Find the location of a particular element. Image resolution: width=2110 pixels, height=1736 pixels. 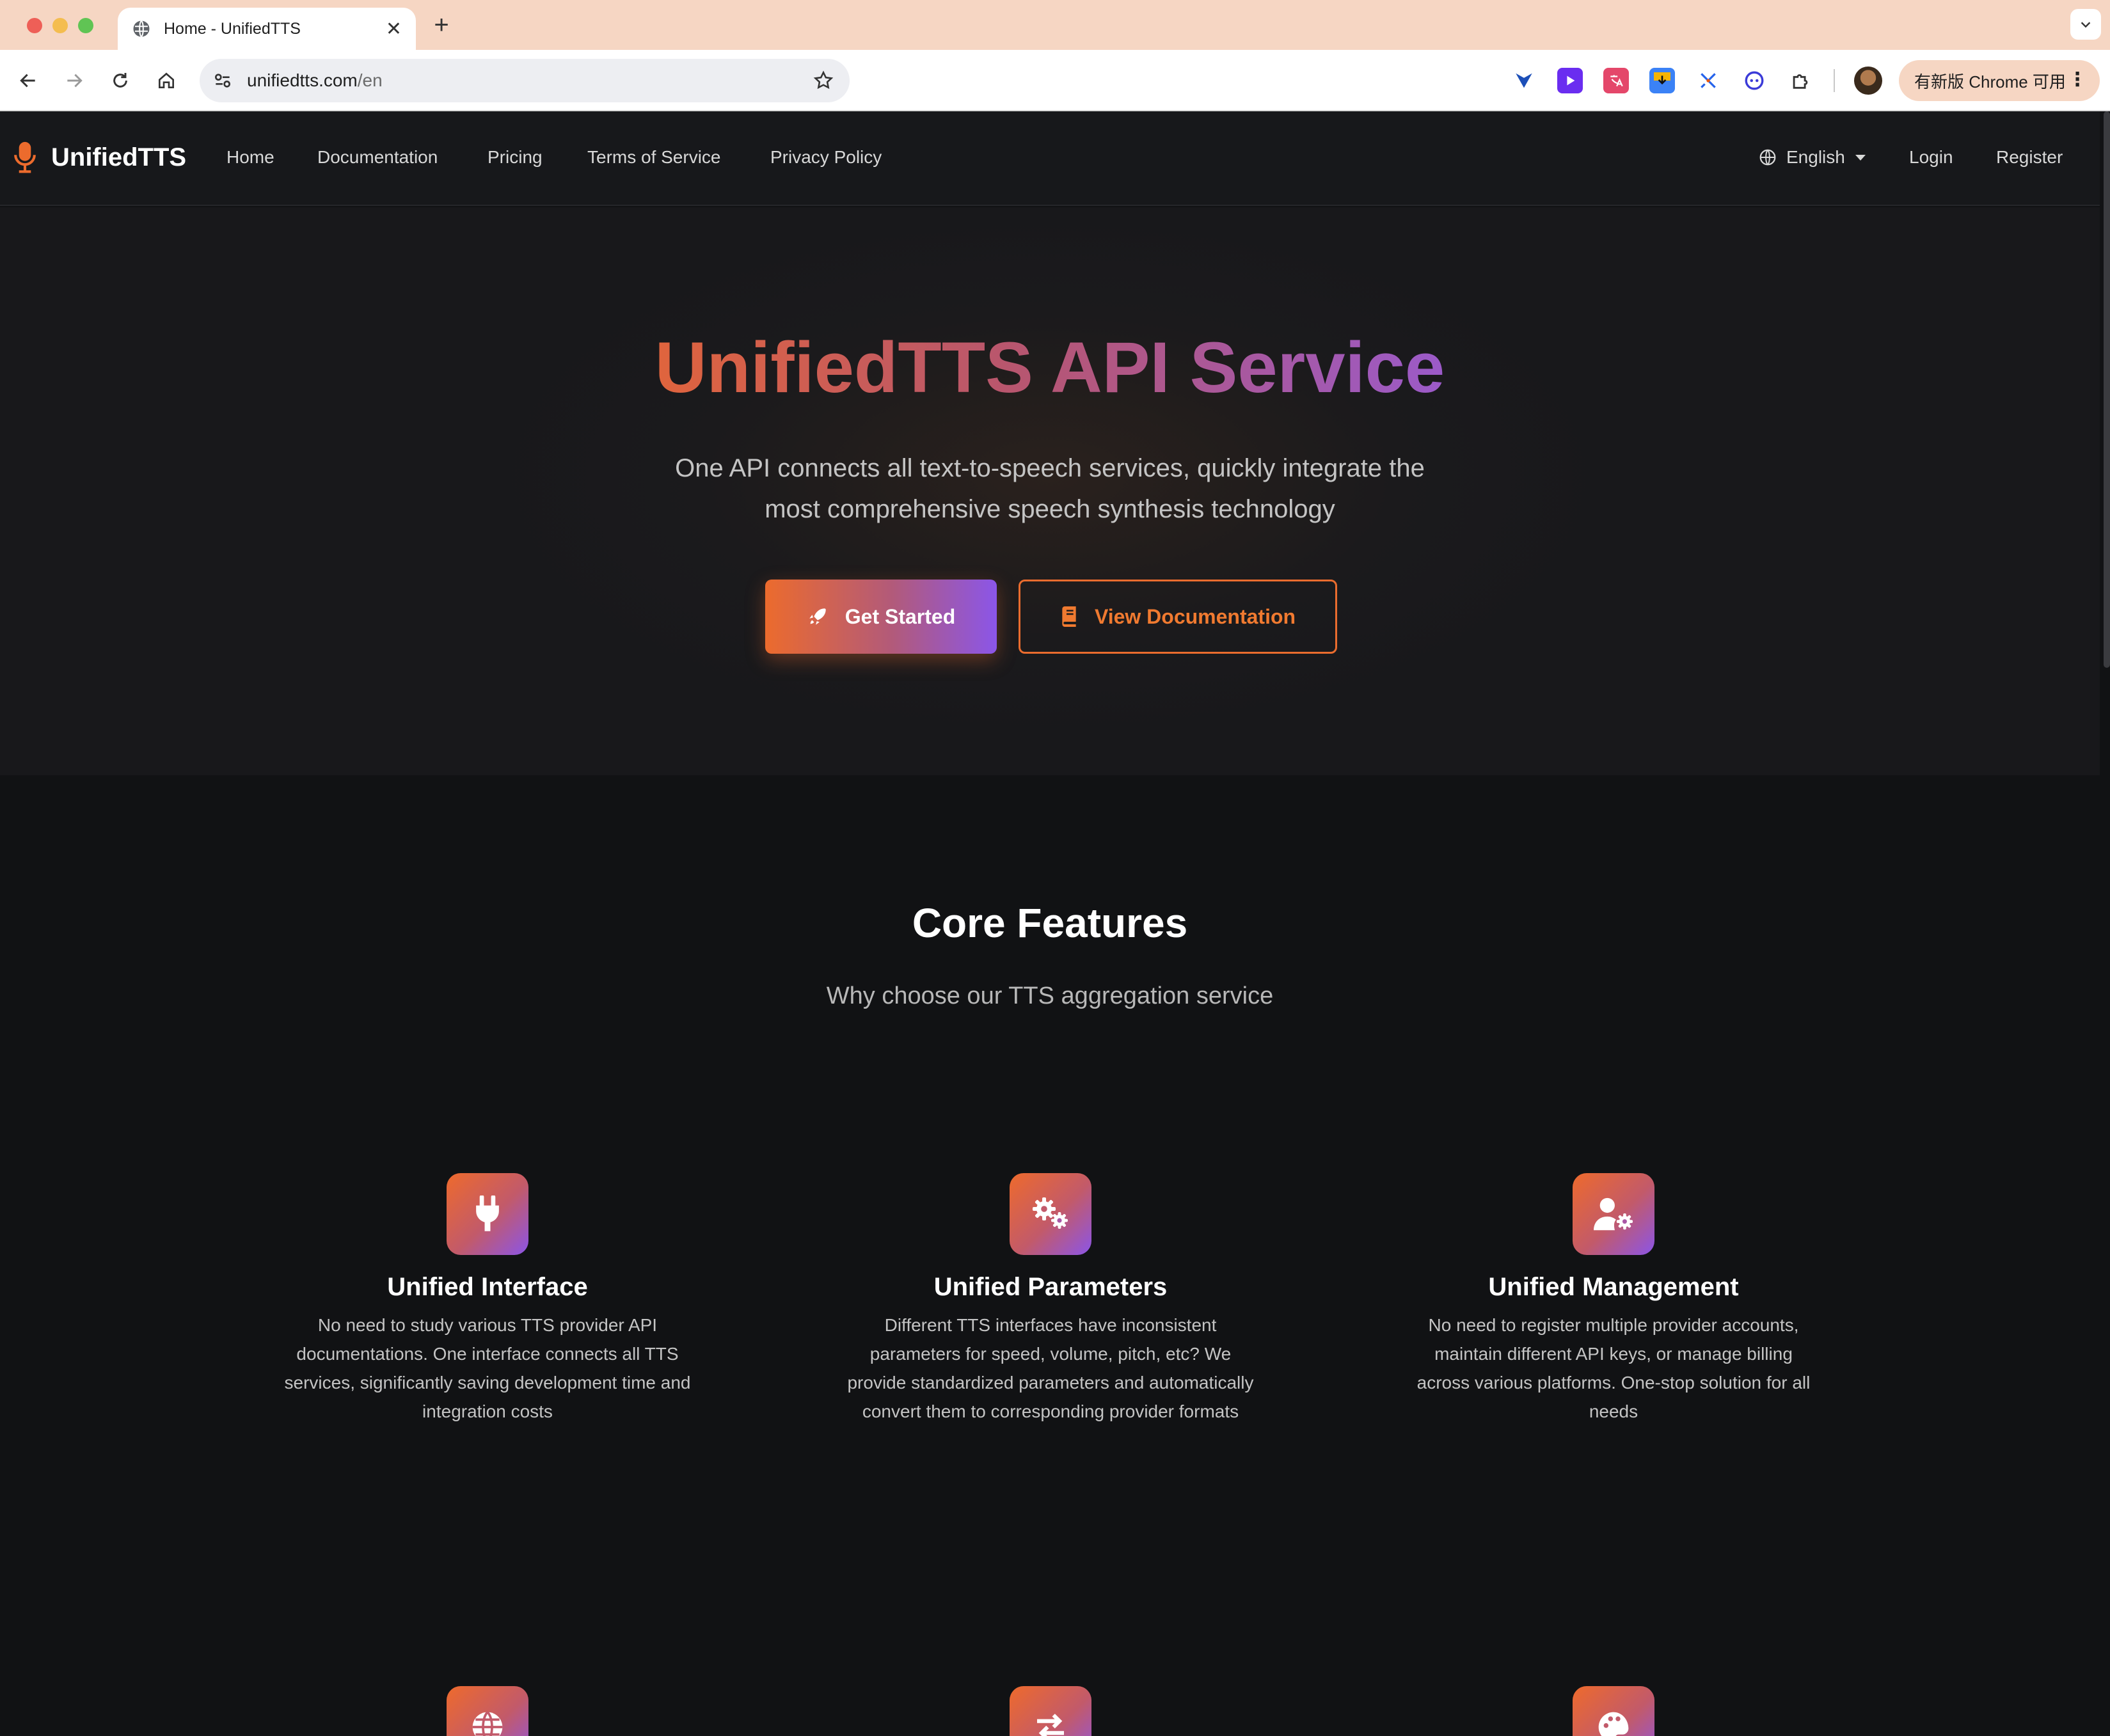

hero-title-text: UnifiedTTS API Service is located at coordinates (1049, 367).